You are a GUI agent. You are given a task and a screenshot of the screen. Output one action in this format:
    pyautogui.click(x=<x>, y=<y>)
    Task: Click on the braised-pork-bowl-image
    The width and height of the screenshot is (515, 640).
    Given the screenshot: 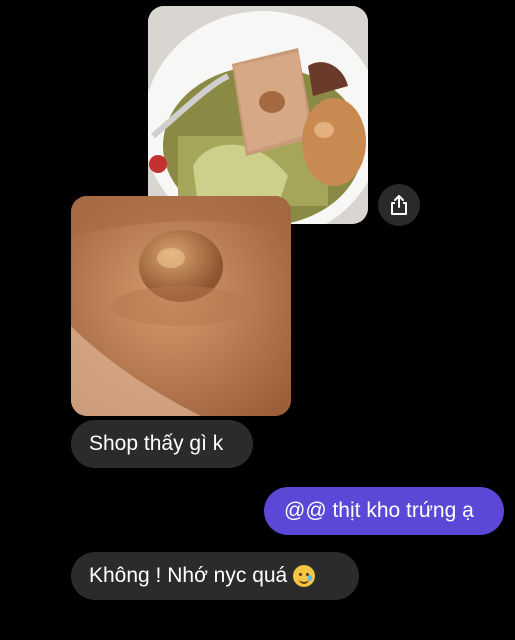 What is the action you would take?
    pyautogui.click(x=258, y=115)
    